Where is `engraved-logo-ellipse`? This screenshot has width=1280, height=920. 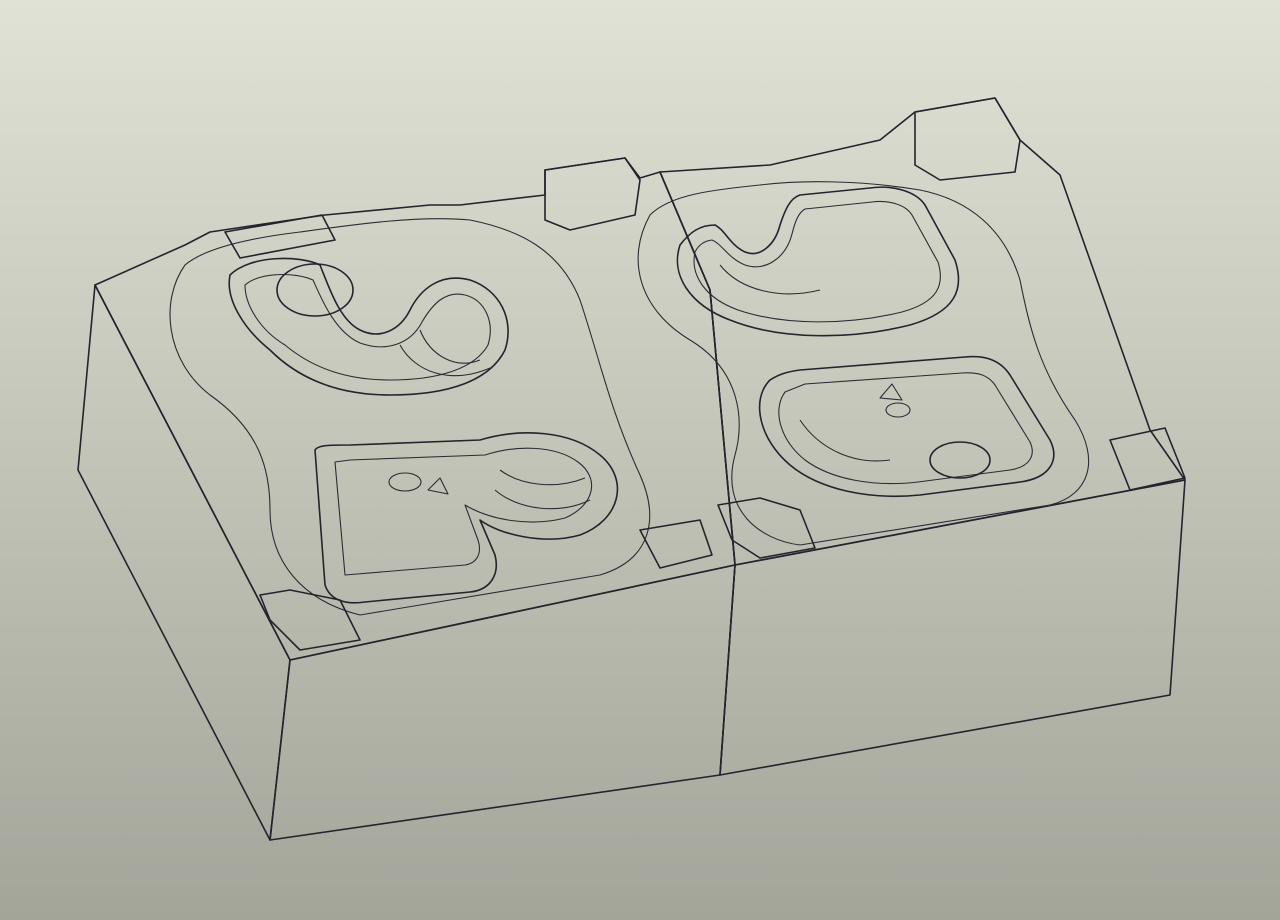 engraved-logo-ellipse is located at coordinates (405, 482).